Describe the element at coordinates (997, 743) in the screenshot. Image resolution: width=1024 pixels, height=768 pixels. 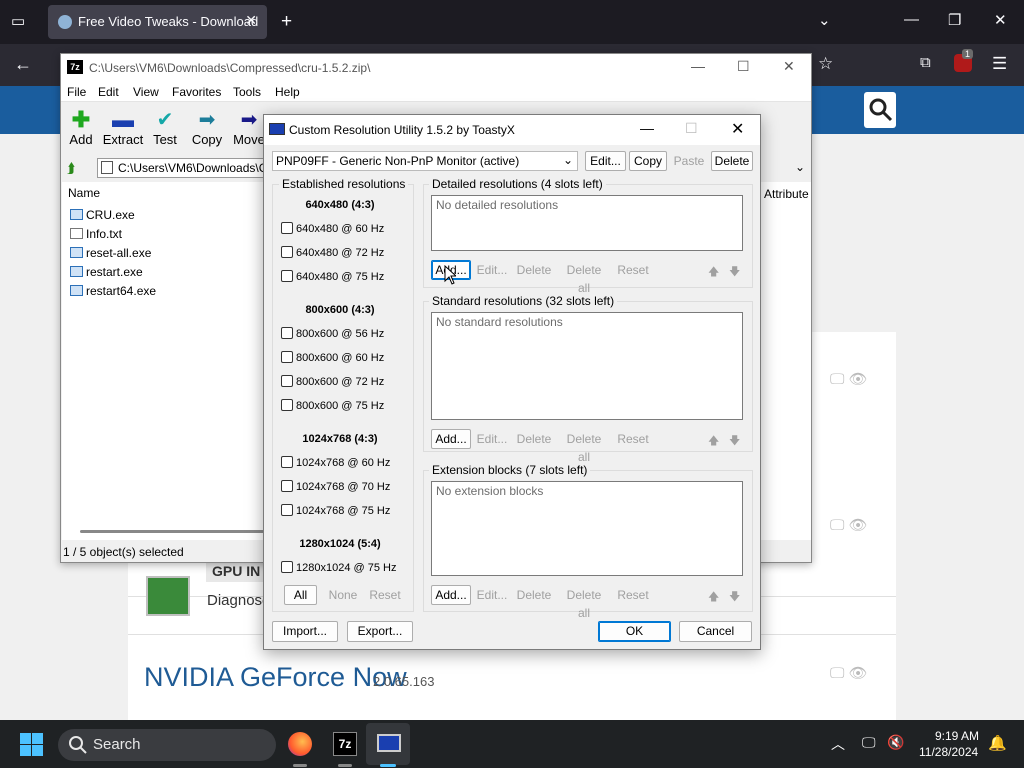
I see `notification-bell-icon: 🔔` at that location.